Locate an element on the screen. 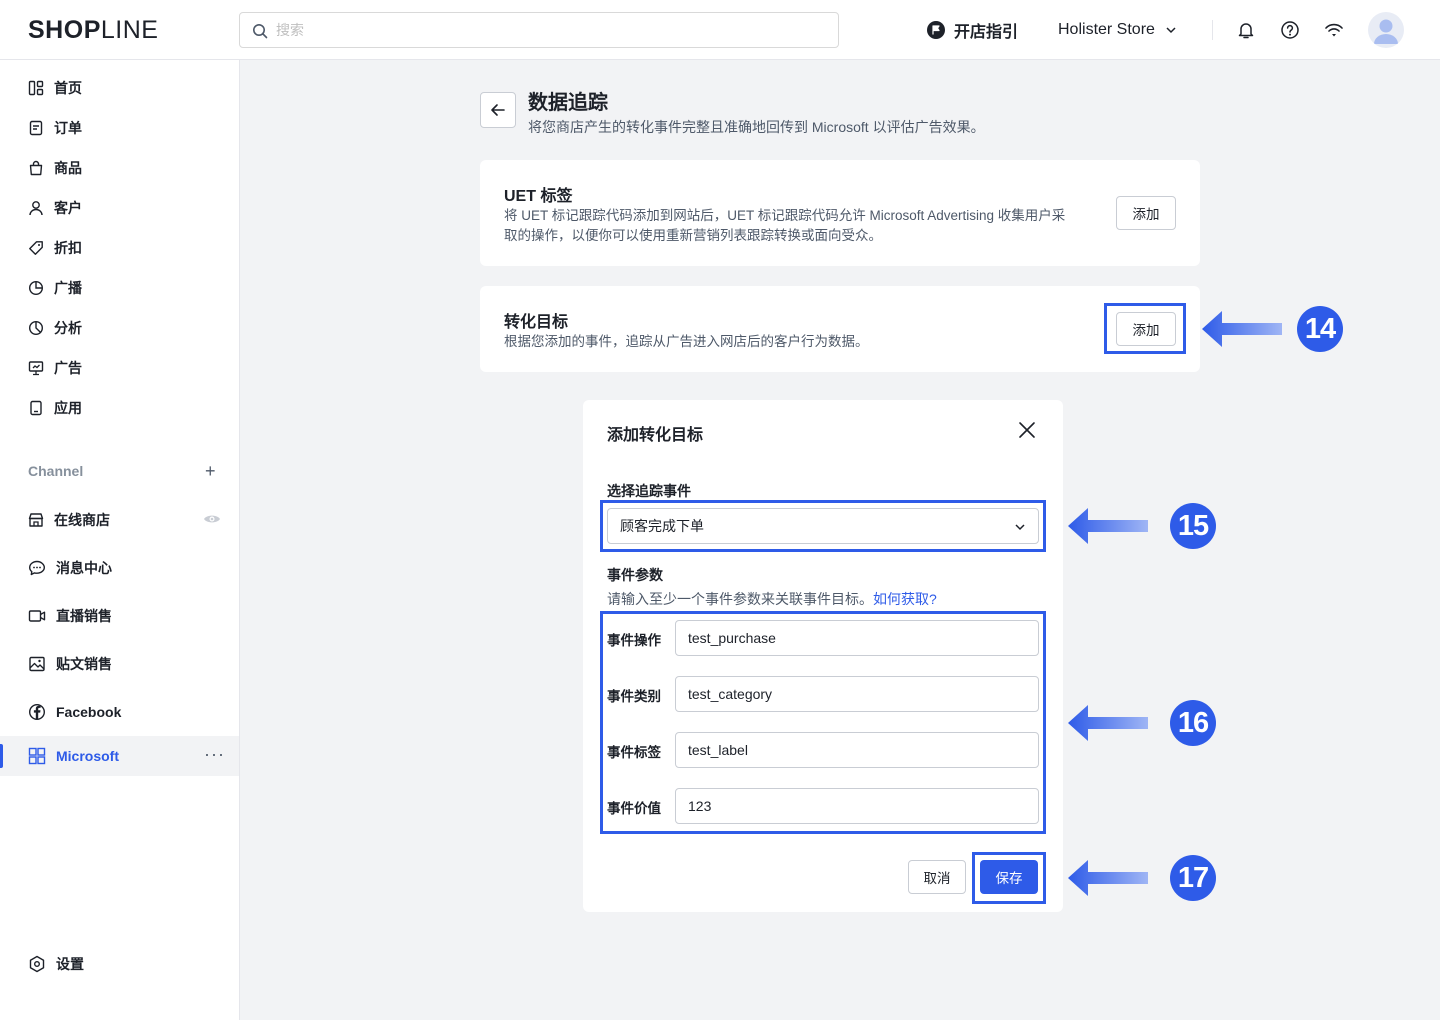 The height and width of the screenshot is (1020, 1440). avatar-icon is located at coordinates (1386, 31).